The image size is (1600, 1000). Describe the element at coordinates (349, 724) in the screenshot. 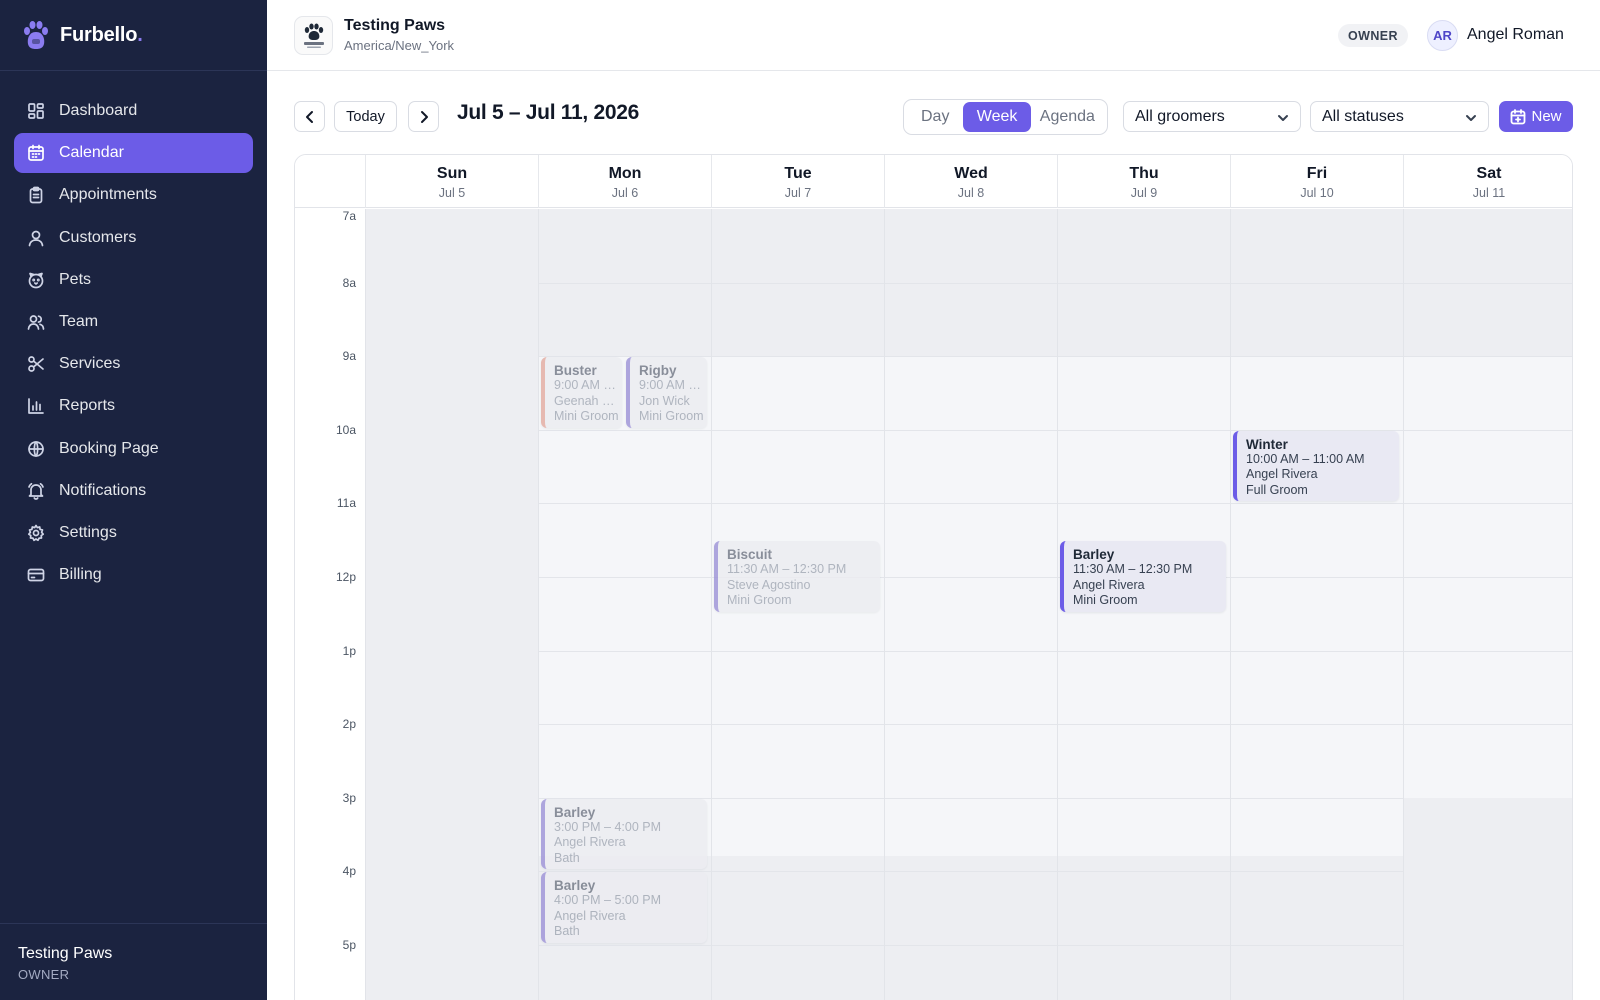

I see `hour-label: 2p` at that location.